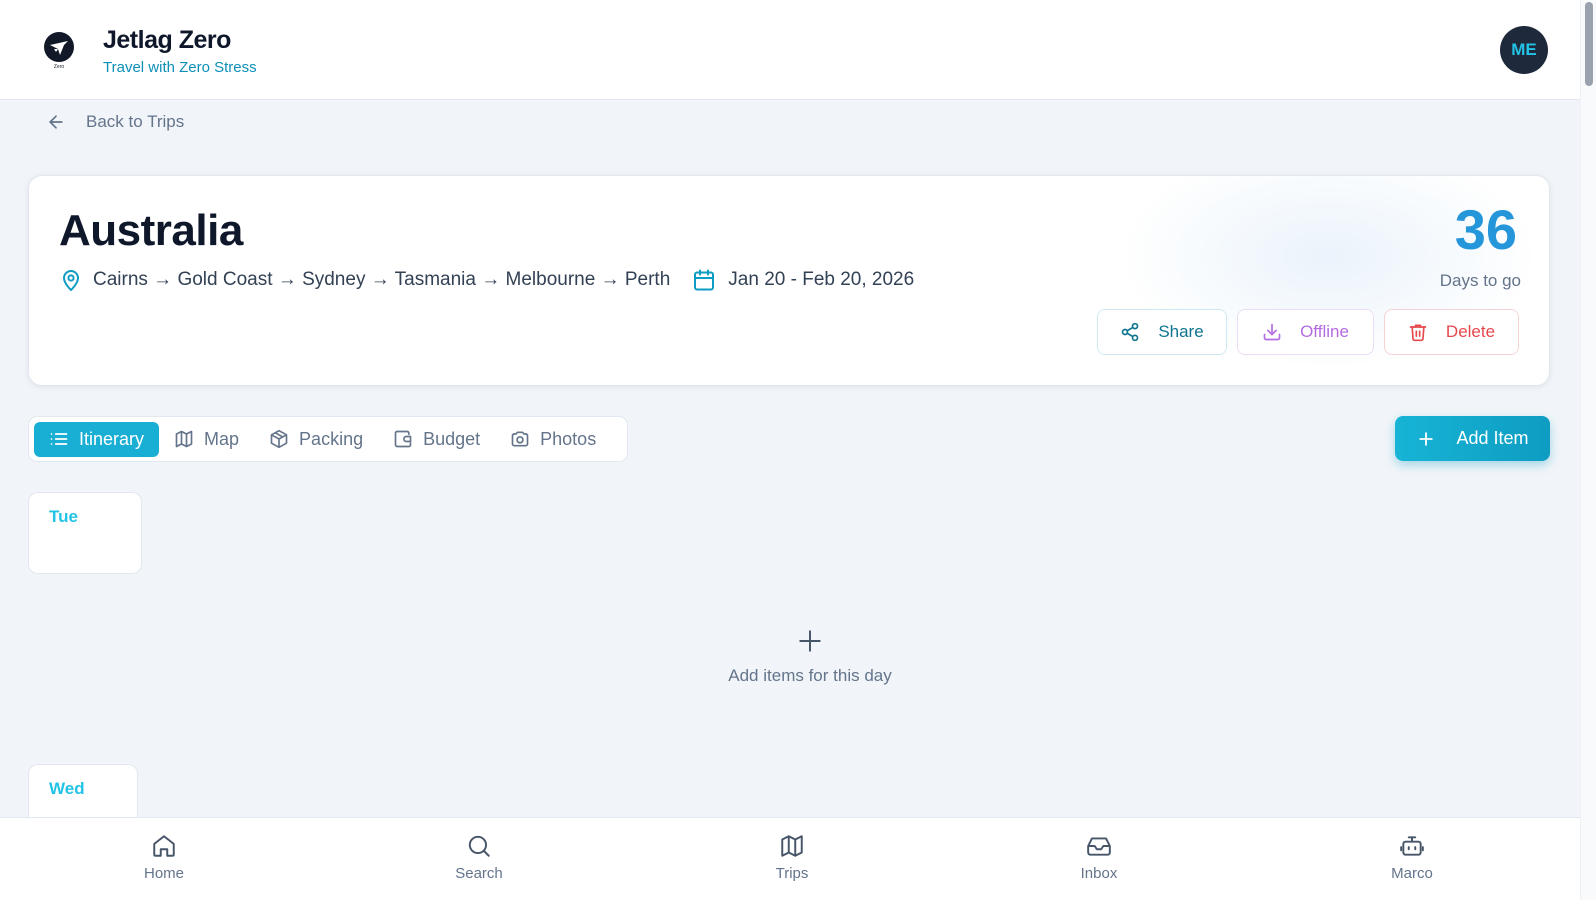 The image size is (1596, 900). I want to click on day-label: Tue, so click(63, 516).